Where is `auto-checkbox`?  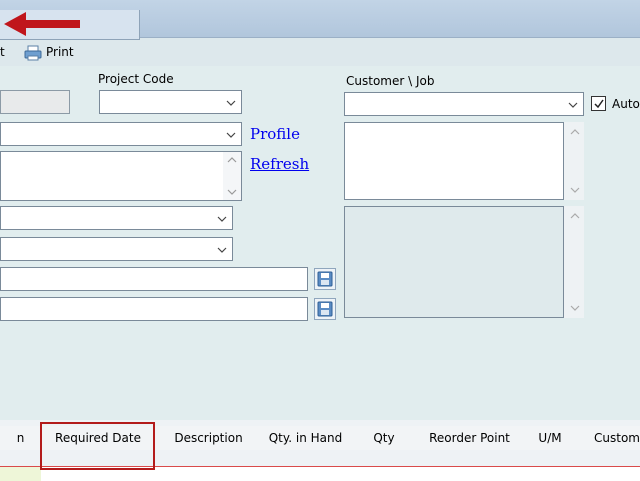 auto-checkbox is located at coordinates (598, 103).